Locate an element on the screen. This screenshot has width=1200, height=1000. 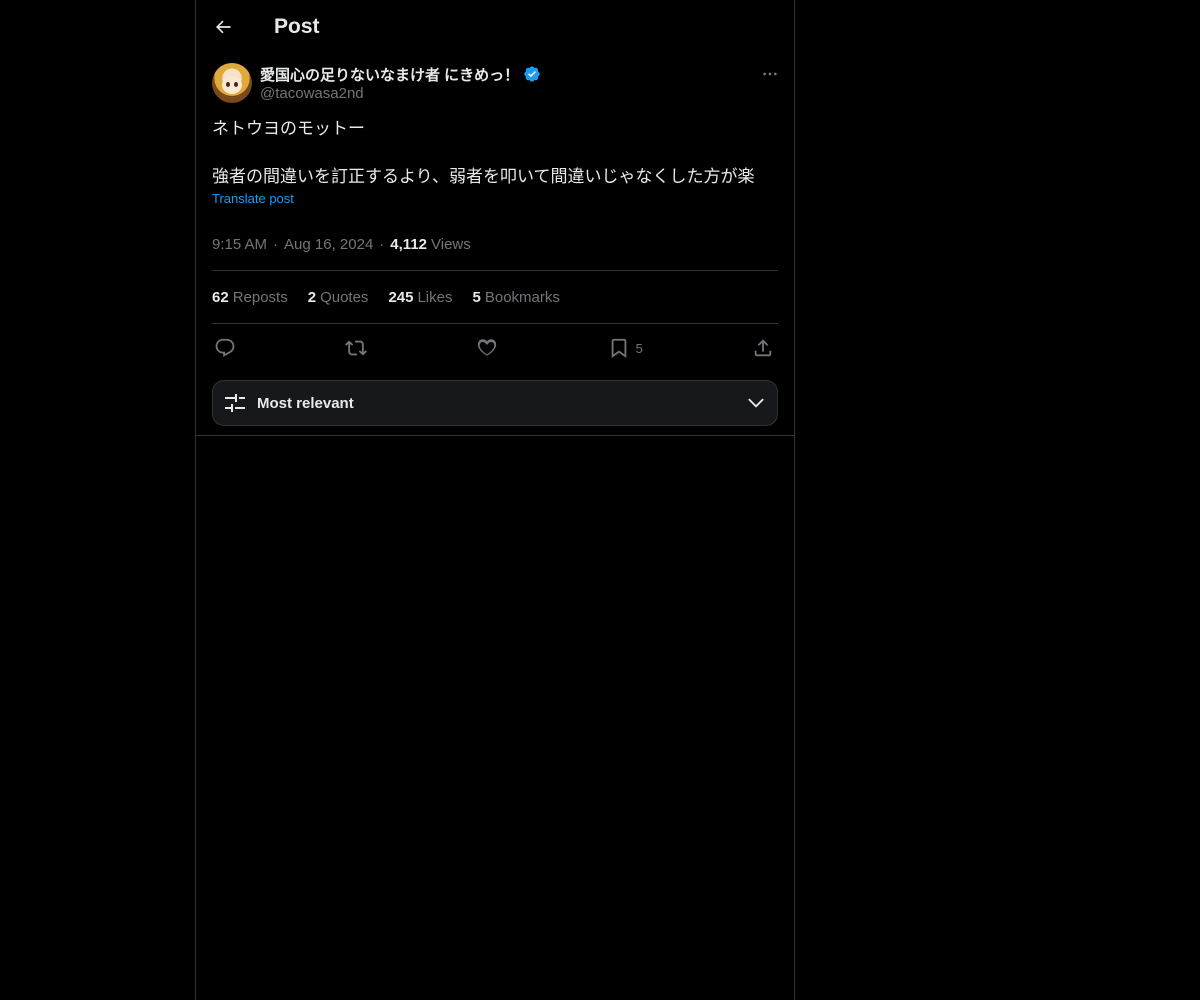
sort-label: Most relevant is located at coordinates (305, 403).